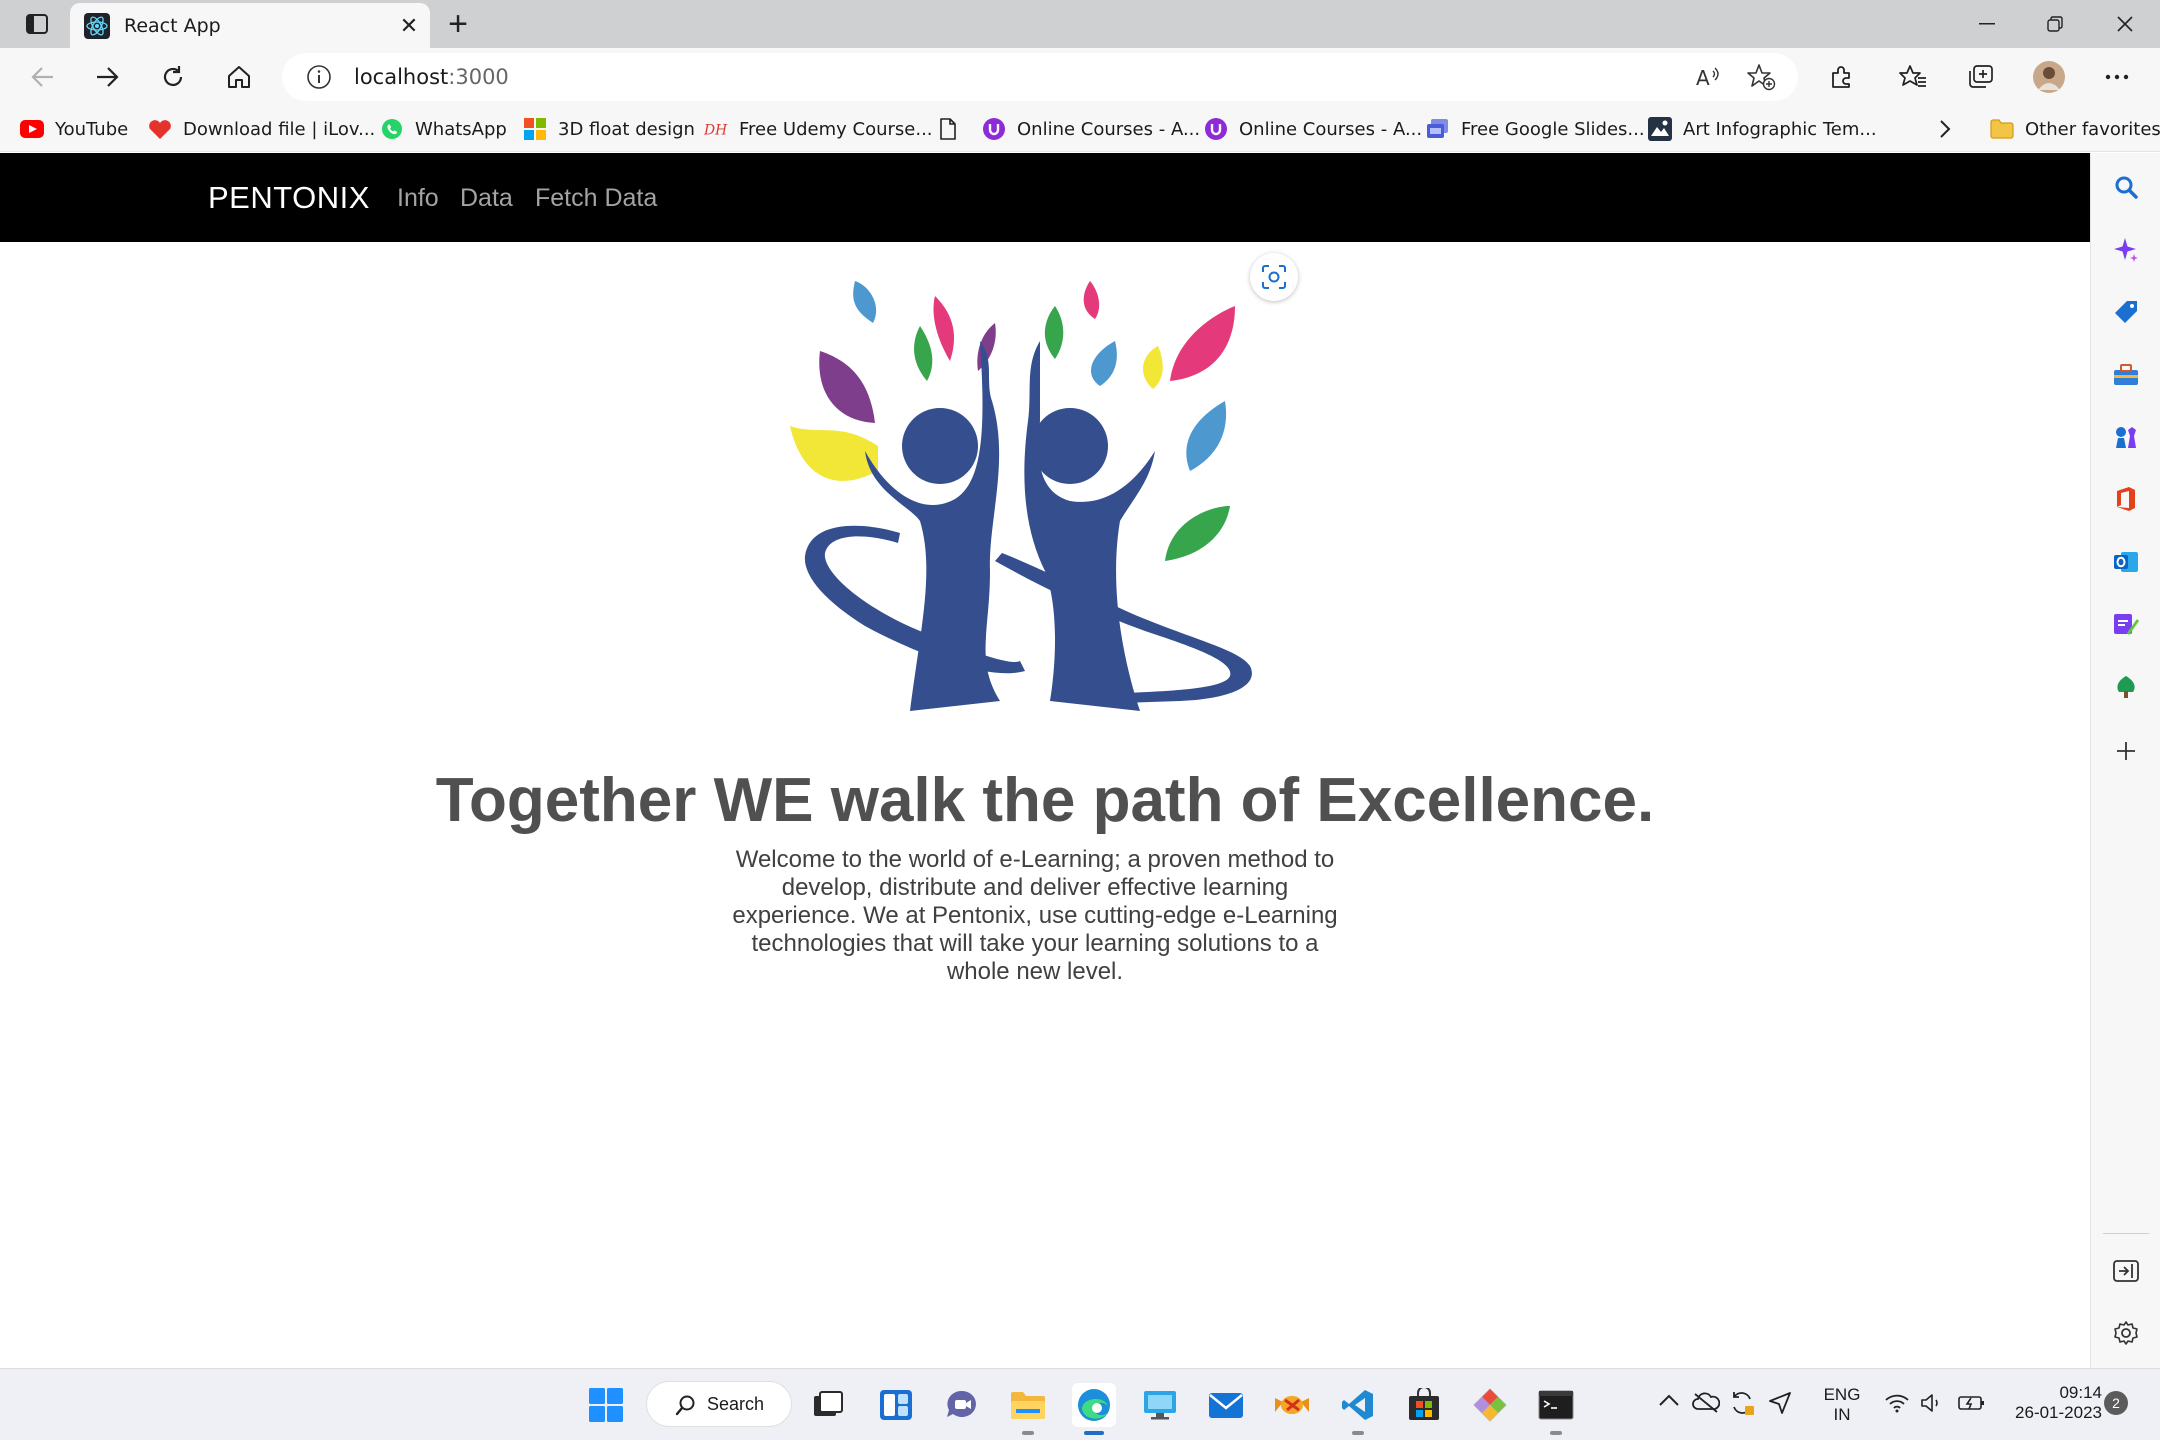 The width and height of the screenshot is (2160, 1440). What do you see at coordinates (172, 26) in the screenshot?
I see `tab-title: React App` at bounding box center [172, 26].